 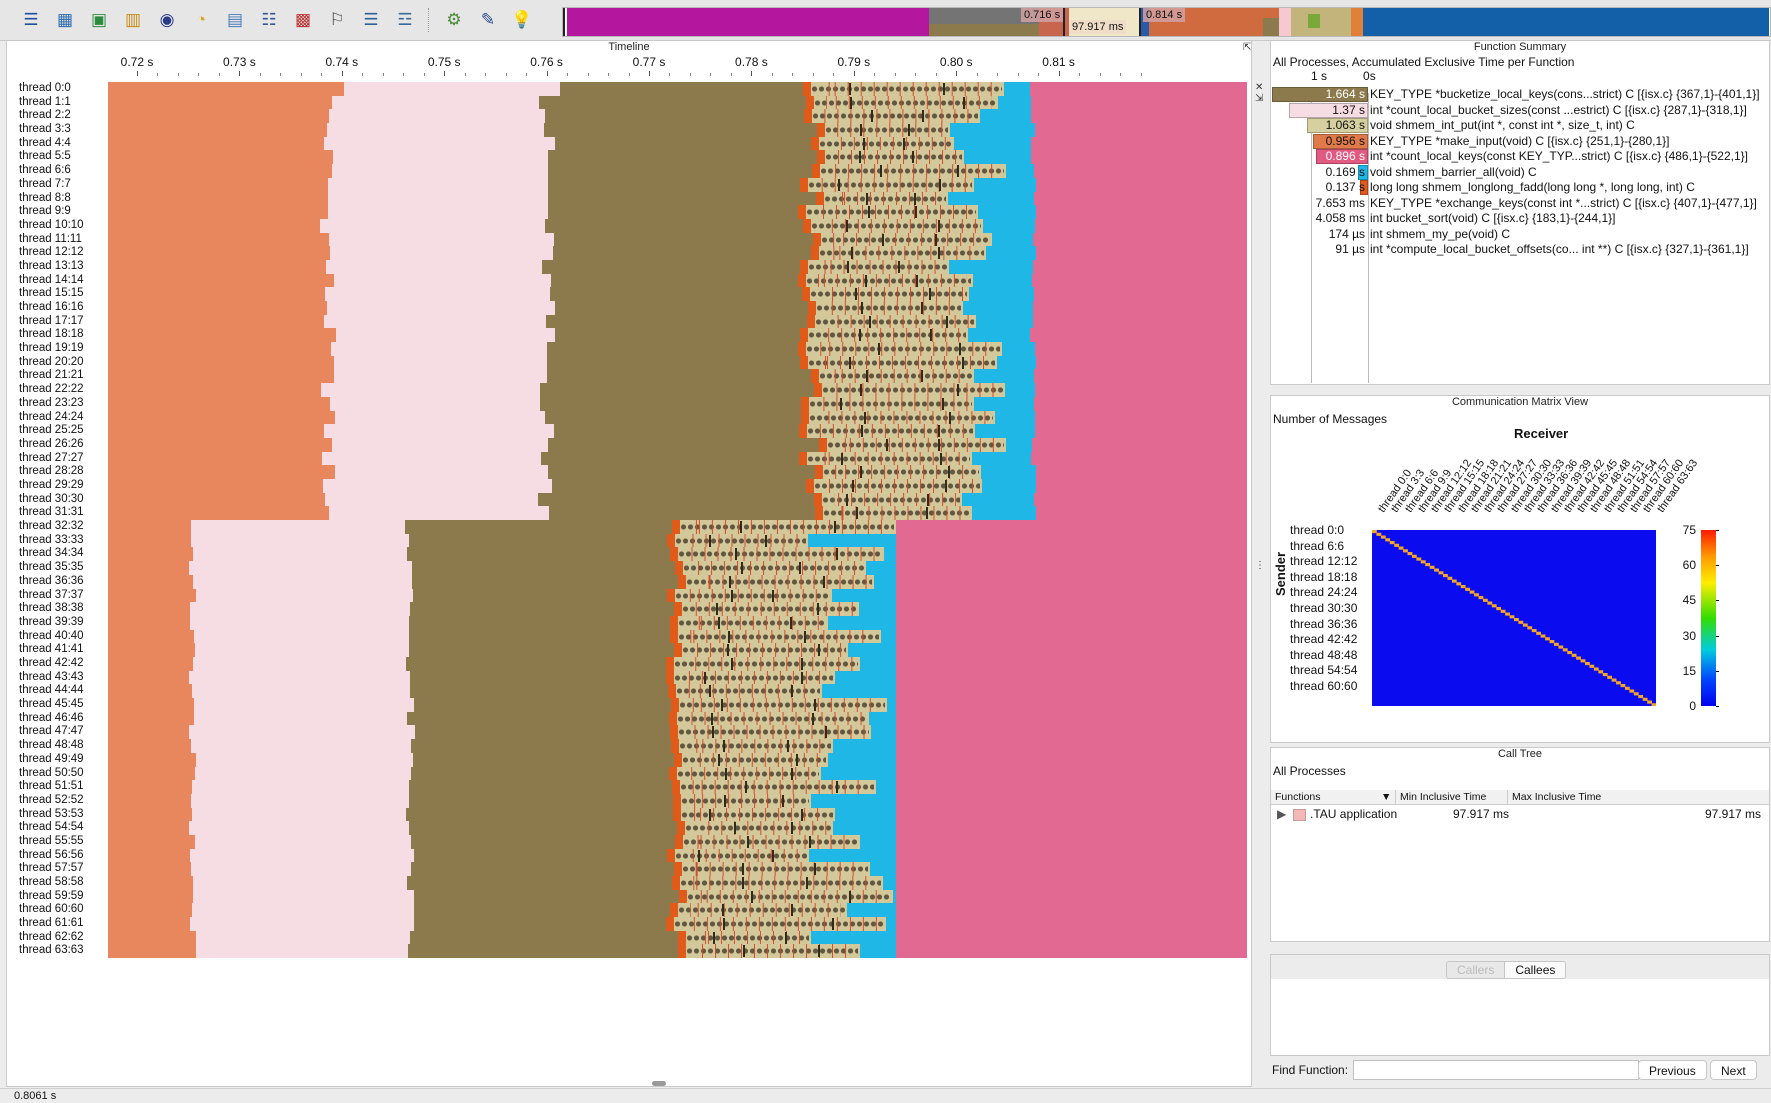 What do you see at coordinates (1298, 797) in the screenshot?
I see `col-functions: Functions` at bounding box center [1298, 797].